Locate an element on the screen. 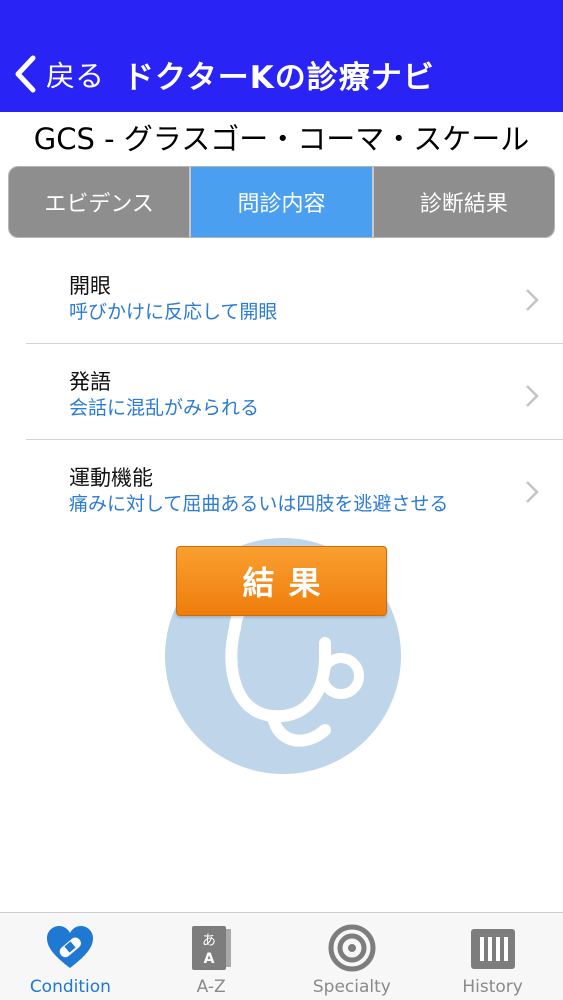 The image size is (563, 1000). item-value: 呼びかけに反応して開眼 is located at coordinates (173, 312).